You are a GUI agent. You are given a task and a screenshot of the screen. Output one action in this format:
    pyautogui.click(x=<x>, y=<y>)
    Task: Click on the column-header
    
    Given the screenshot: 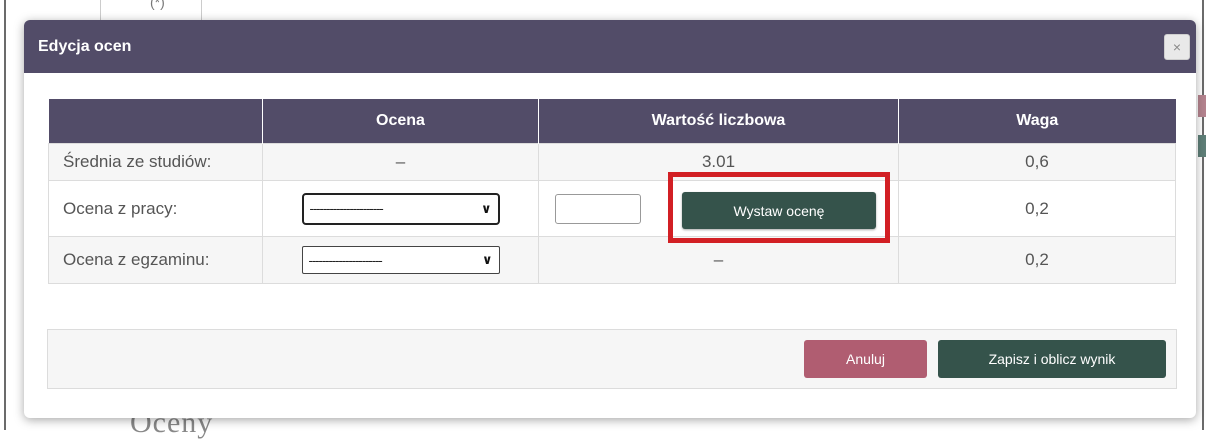 What is the action you would take?
    pyautogui.click(x=155, y=121)
    